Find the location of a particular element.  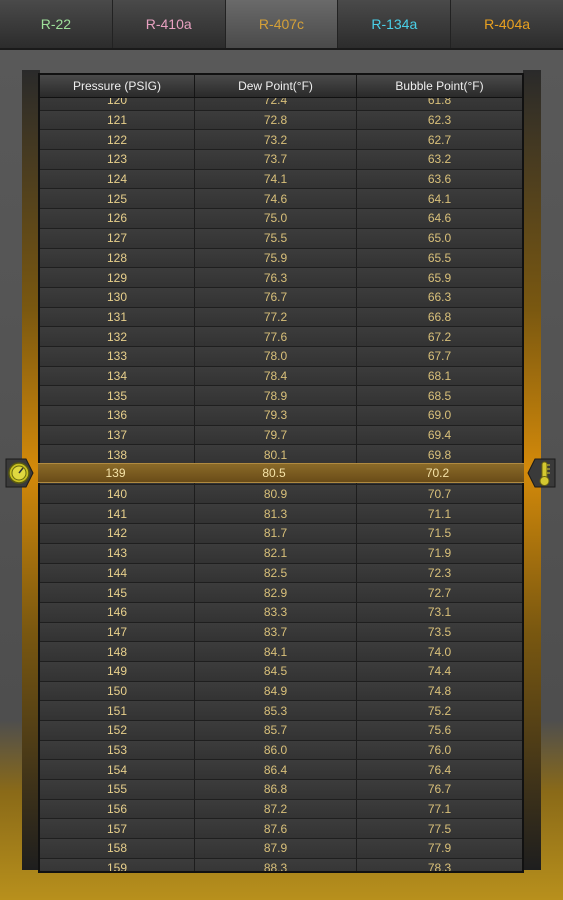

table-row: 137 79.7 69.4 is located at coordinates (281, 435).